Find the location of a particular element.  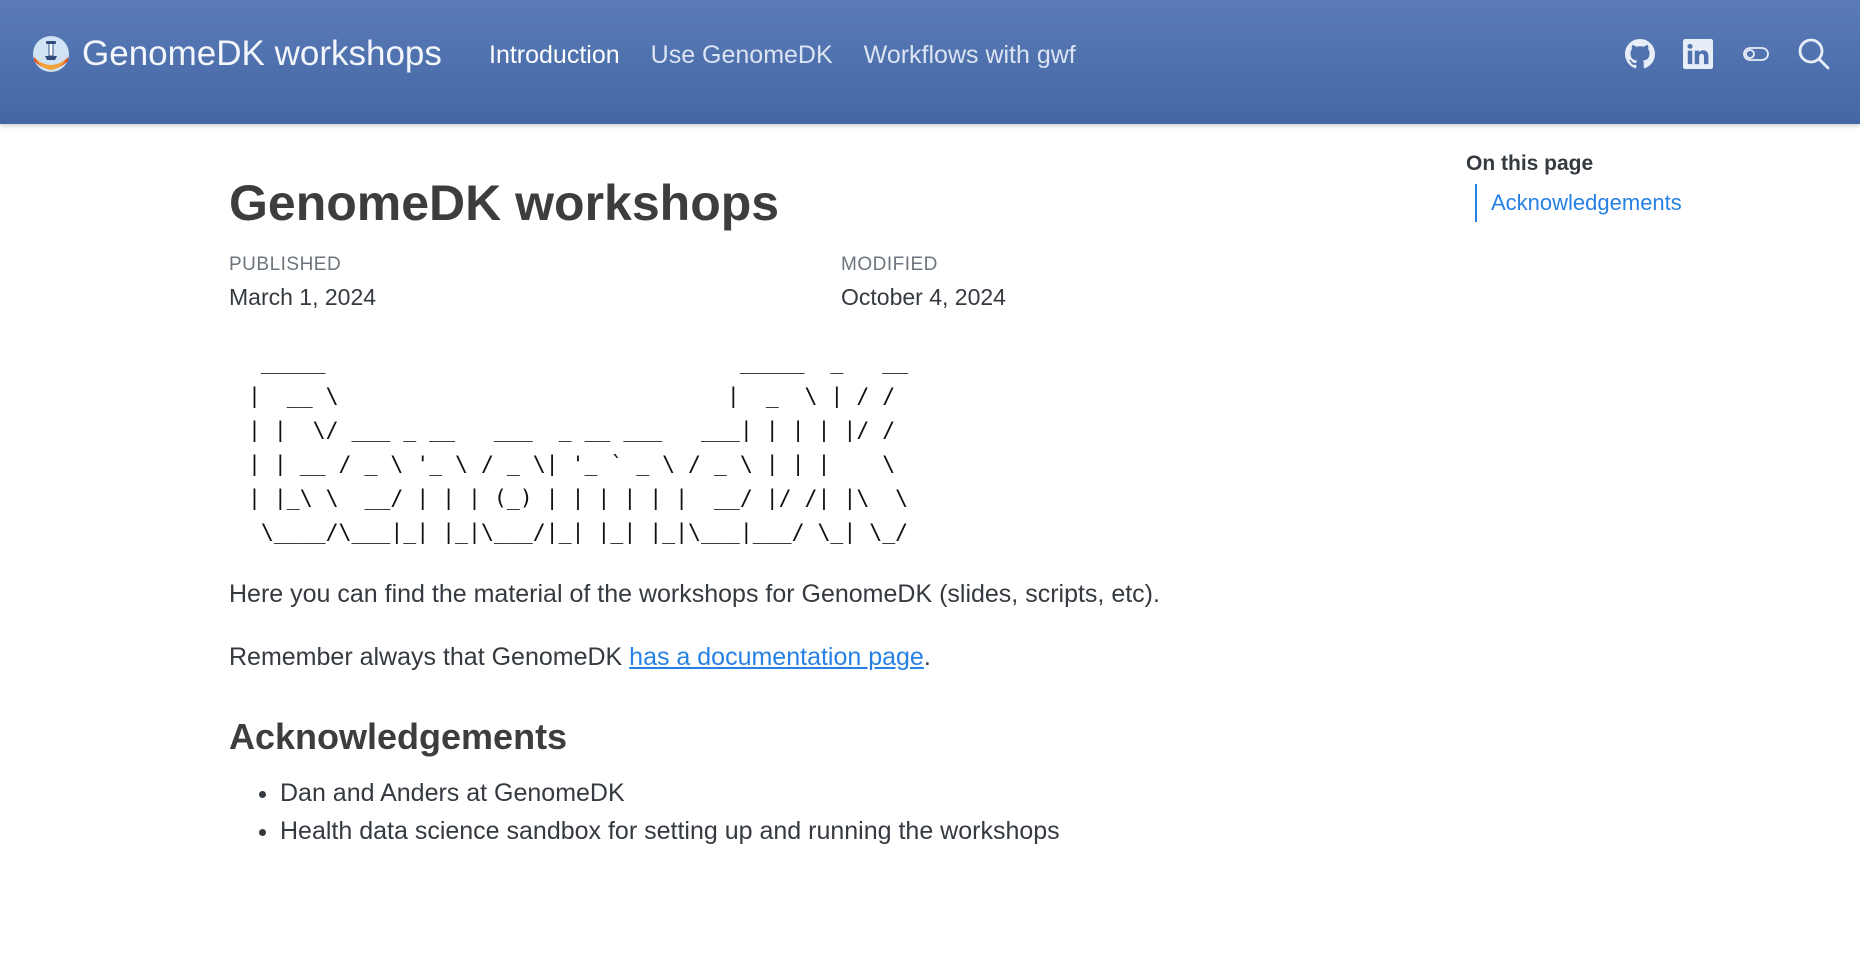

search-button is located at coordinates (1814, 54).